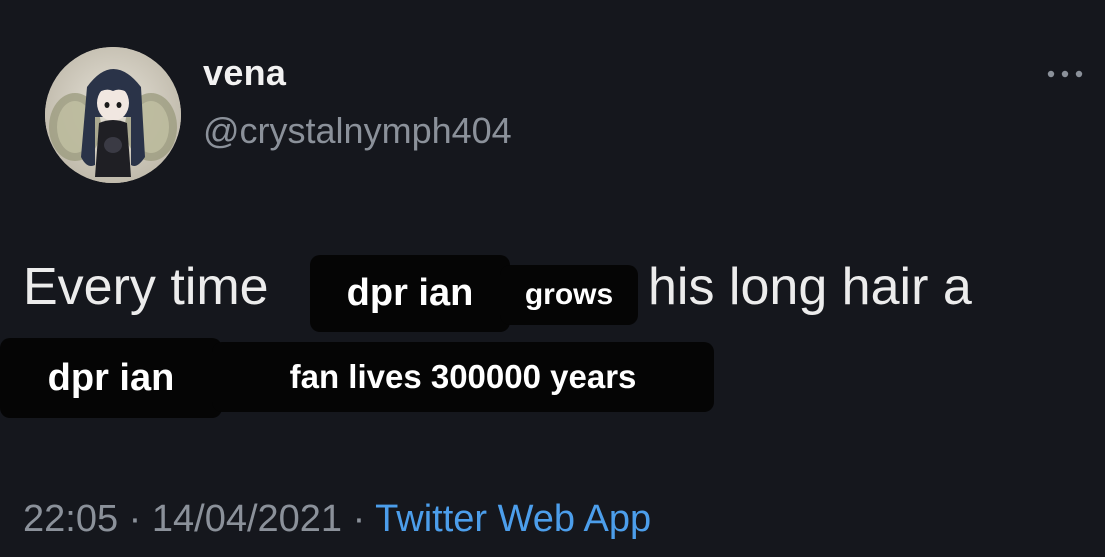 This screenshot has width=1105, height=557. I want to click on tweet-time: 22:05, so click(70, 519).